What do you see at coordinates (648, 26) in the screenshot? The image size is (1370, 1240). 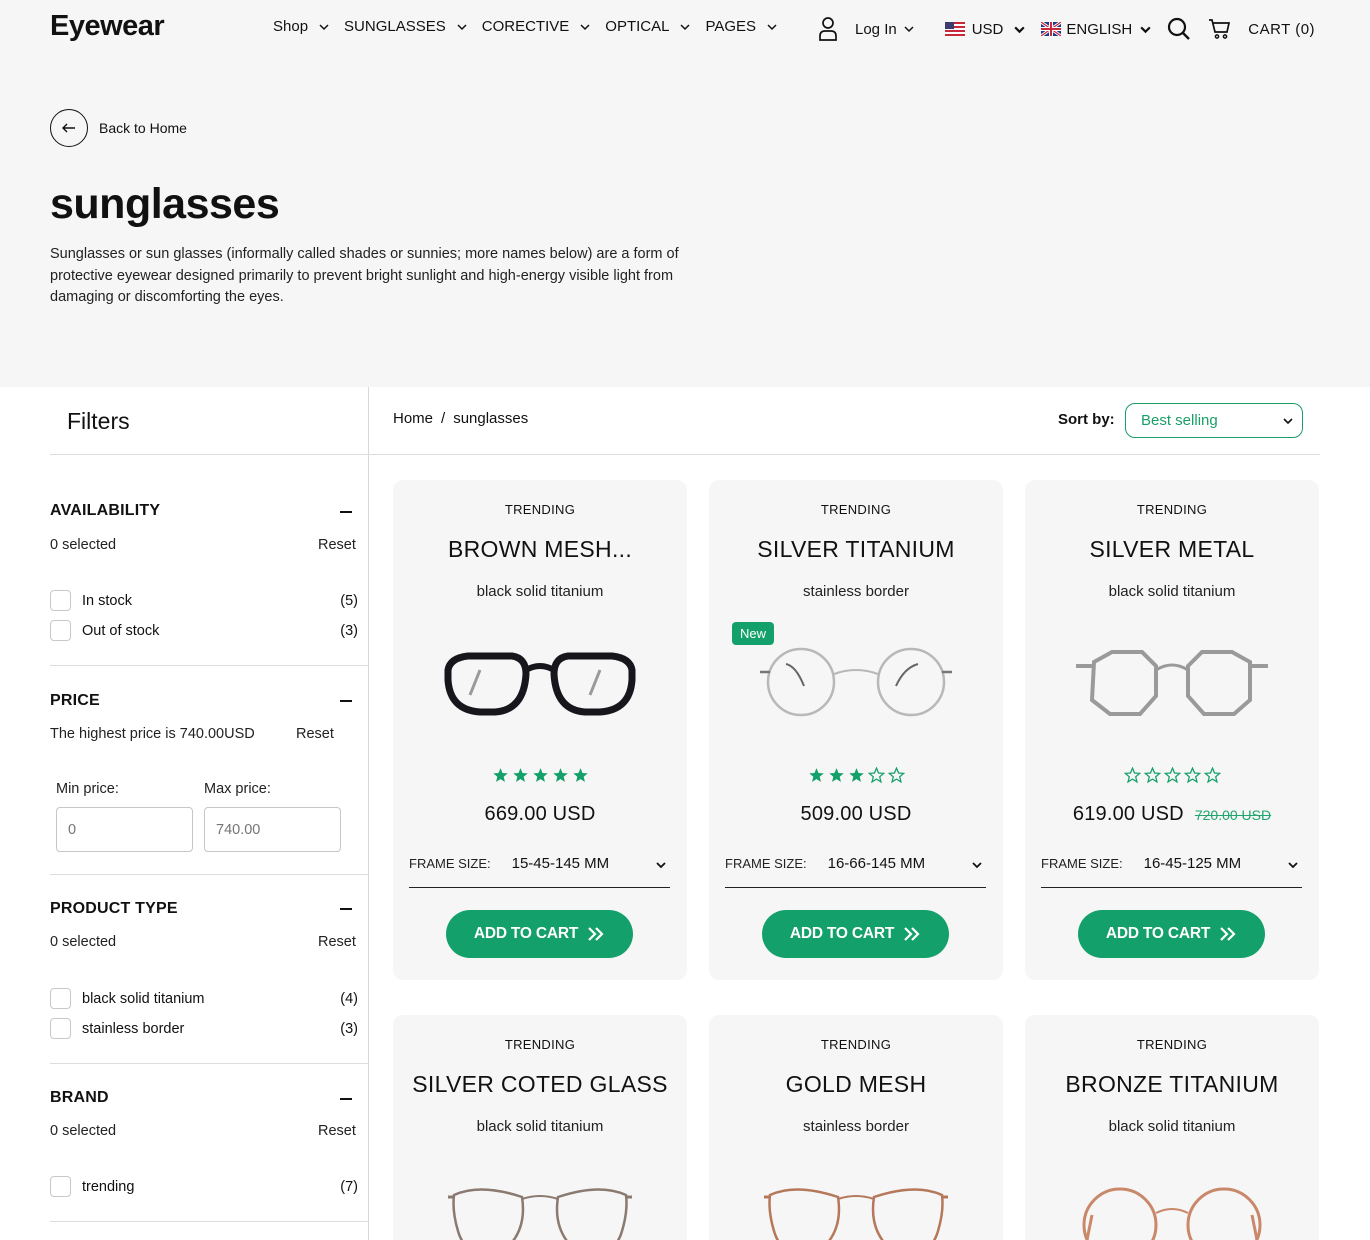 I see `nav-item-optical: OPTICAL` at bounding box center [648, 26].